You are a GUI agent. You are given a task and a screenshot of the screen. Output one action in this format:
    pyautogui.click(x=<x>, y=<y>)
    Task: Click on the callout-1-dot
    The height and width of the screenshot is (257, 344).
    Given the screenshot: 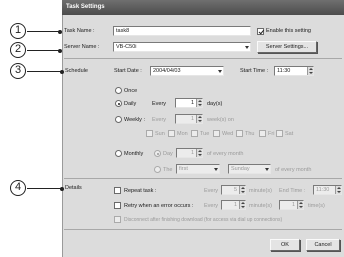 What is the action you would take?
    pyautogui.click(x=60, y=31)
    